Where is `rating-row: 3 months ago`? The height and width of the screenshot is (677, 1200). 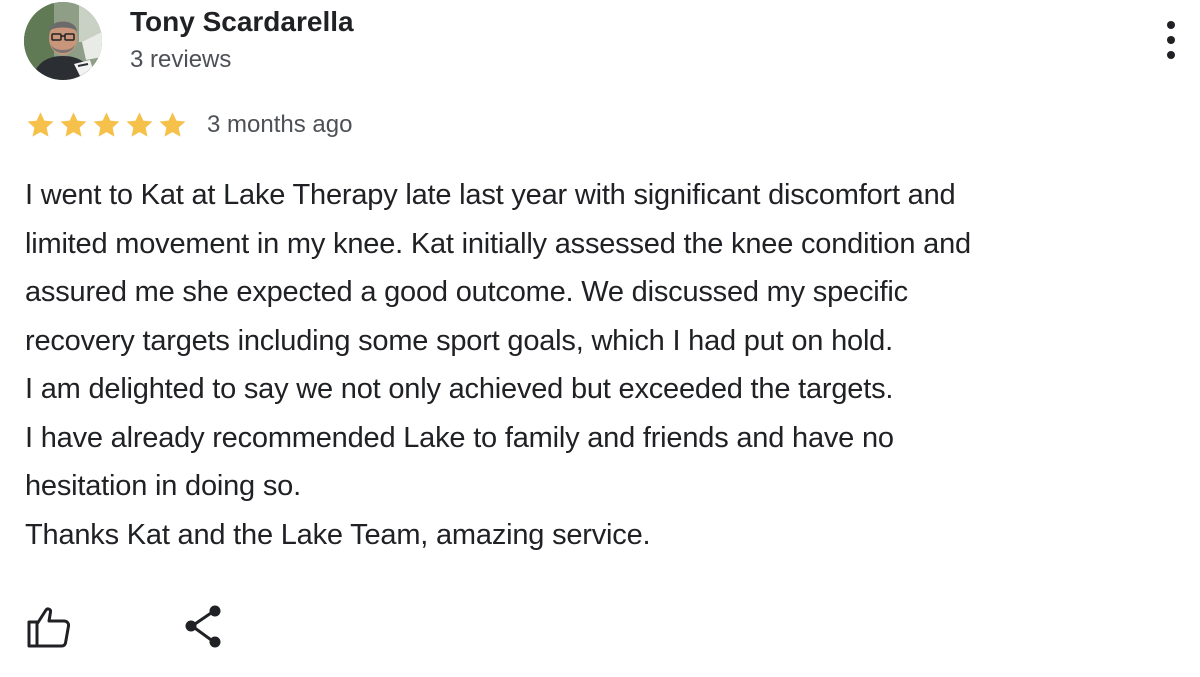 rating-row: 3 months ago is located at coordinates (188, 125).